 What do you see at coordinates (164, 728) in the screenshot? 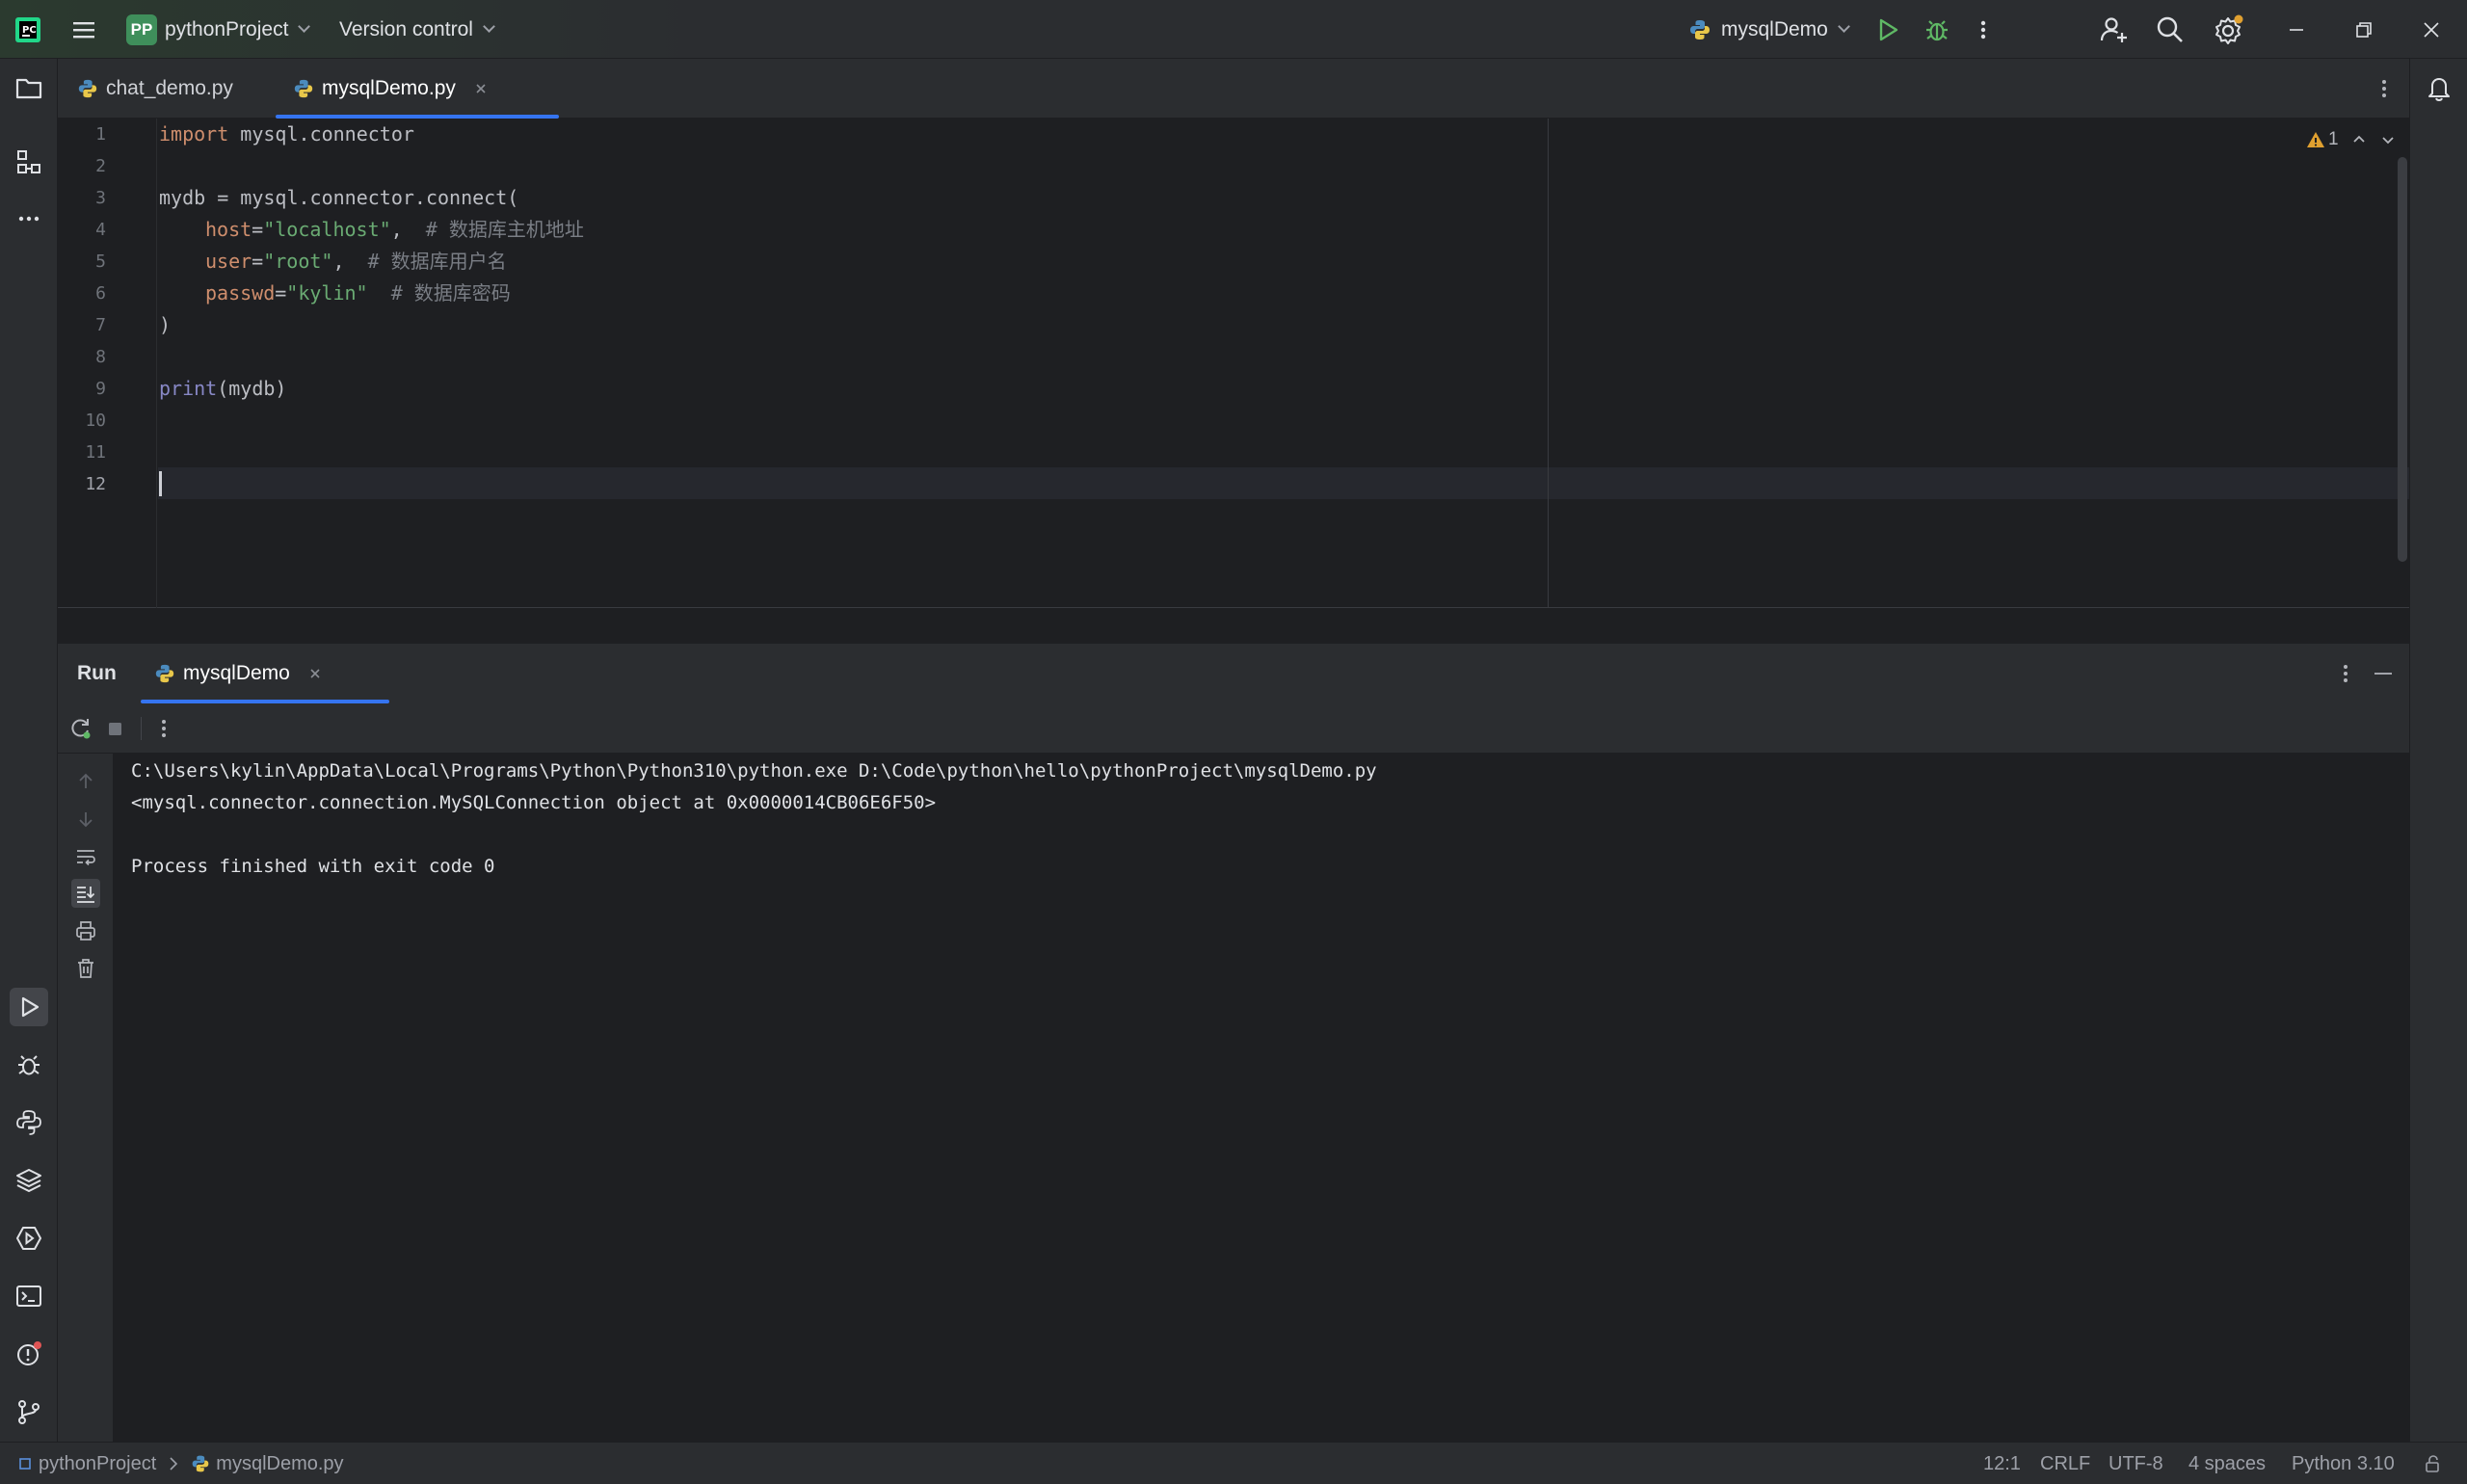
I see `more-vertical-icon` at bounding box center [164, 728].